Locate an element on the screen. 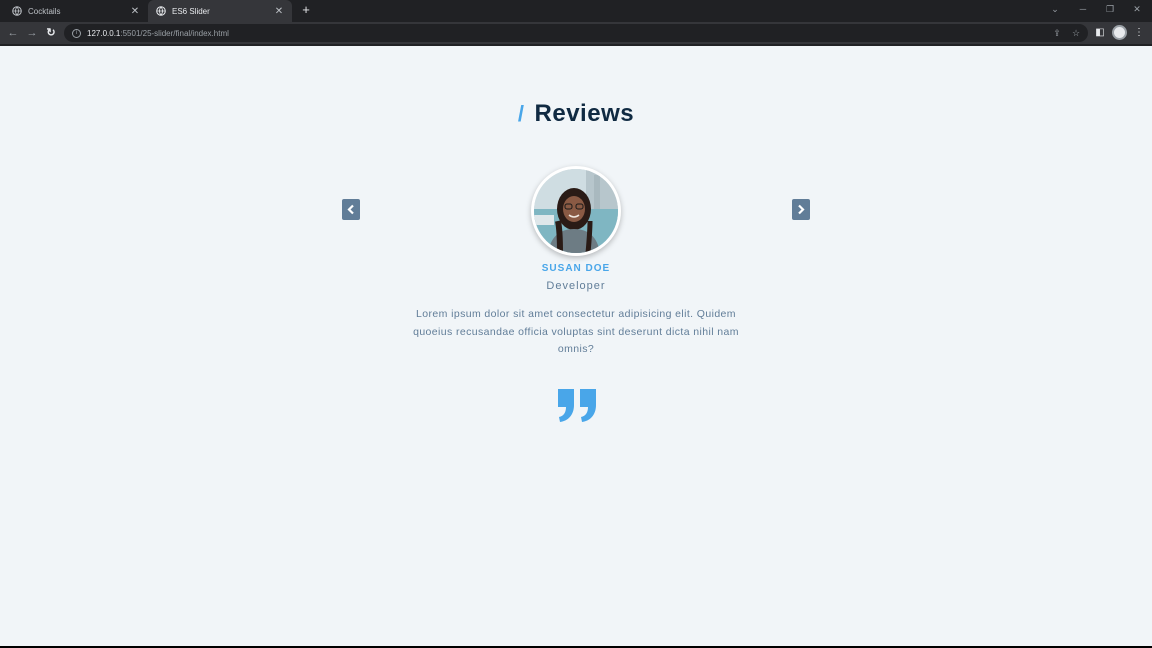 Image resolution: width=1152 pixels, height=648 pixels. prev-button is located at coordinates (351, 209).